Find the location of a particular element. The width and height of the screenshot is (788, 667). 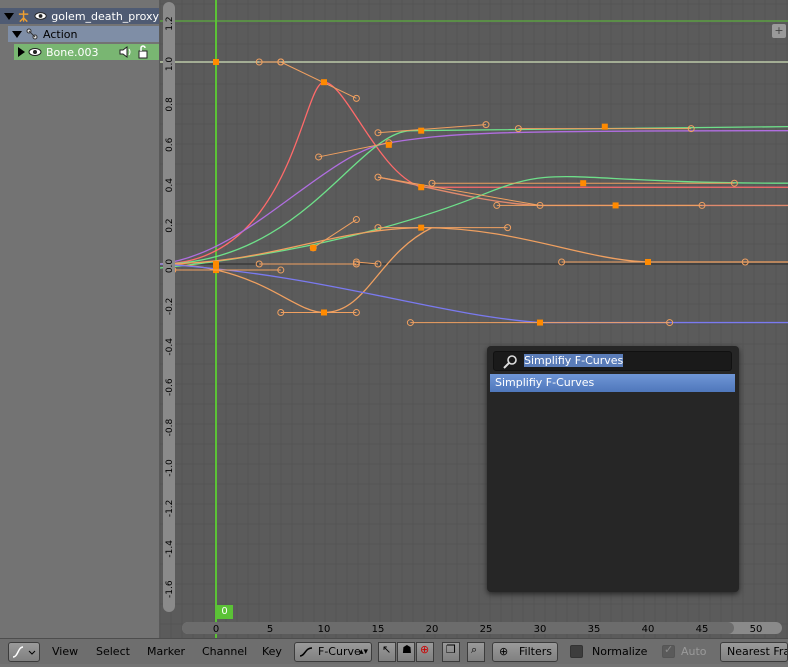

expand-region-plus-icon: + is located at coordinates (779, 31).